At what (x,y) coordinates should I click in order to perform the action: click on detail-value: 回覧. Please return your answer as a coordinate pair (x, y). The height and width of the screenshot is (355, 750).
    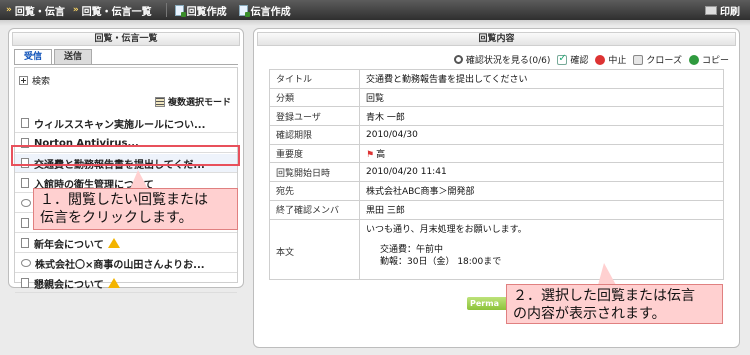
    Looking at the image, I should click on (541, 97).